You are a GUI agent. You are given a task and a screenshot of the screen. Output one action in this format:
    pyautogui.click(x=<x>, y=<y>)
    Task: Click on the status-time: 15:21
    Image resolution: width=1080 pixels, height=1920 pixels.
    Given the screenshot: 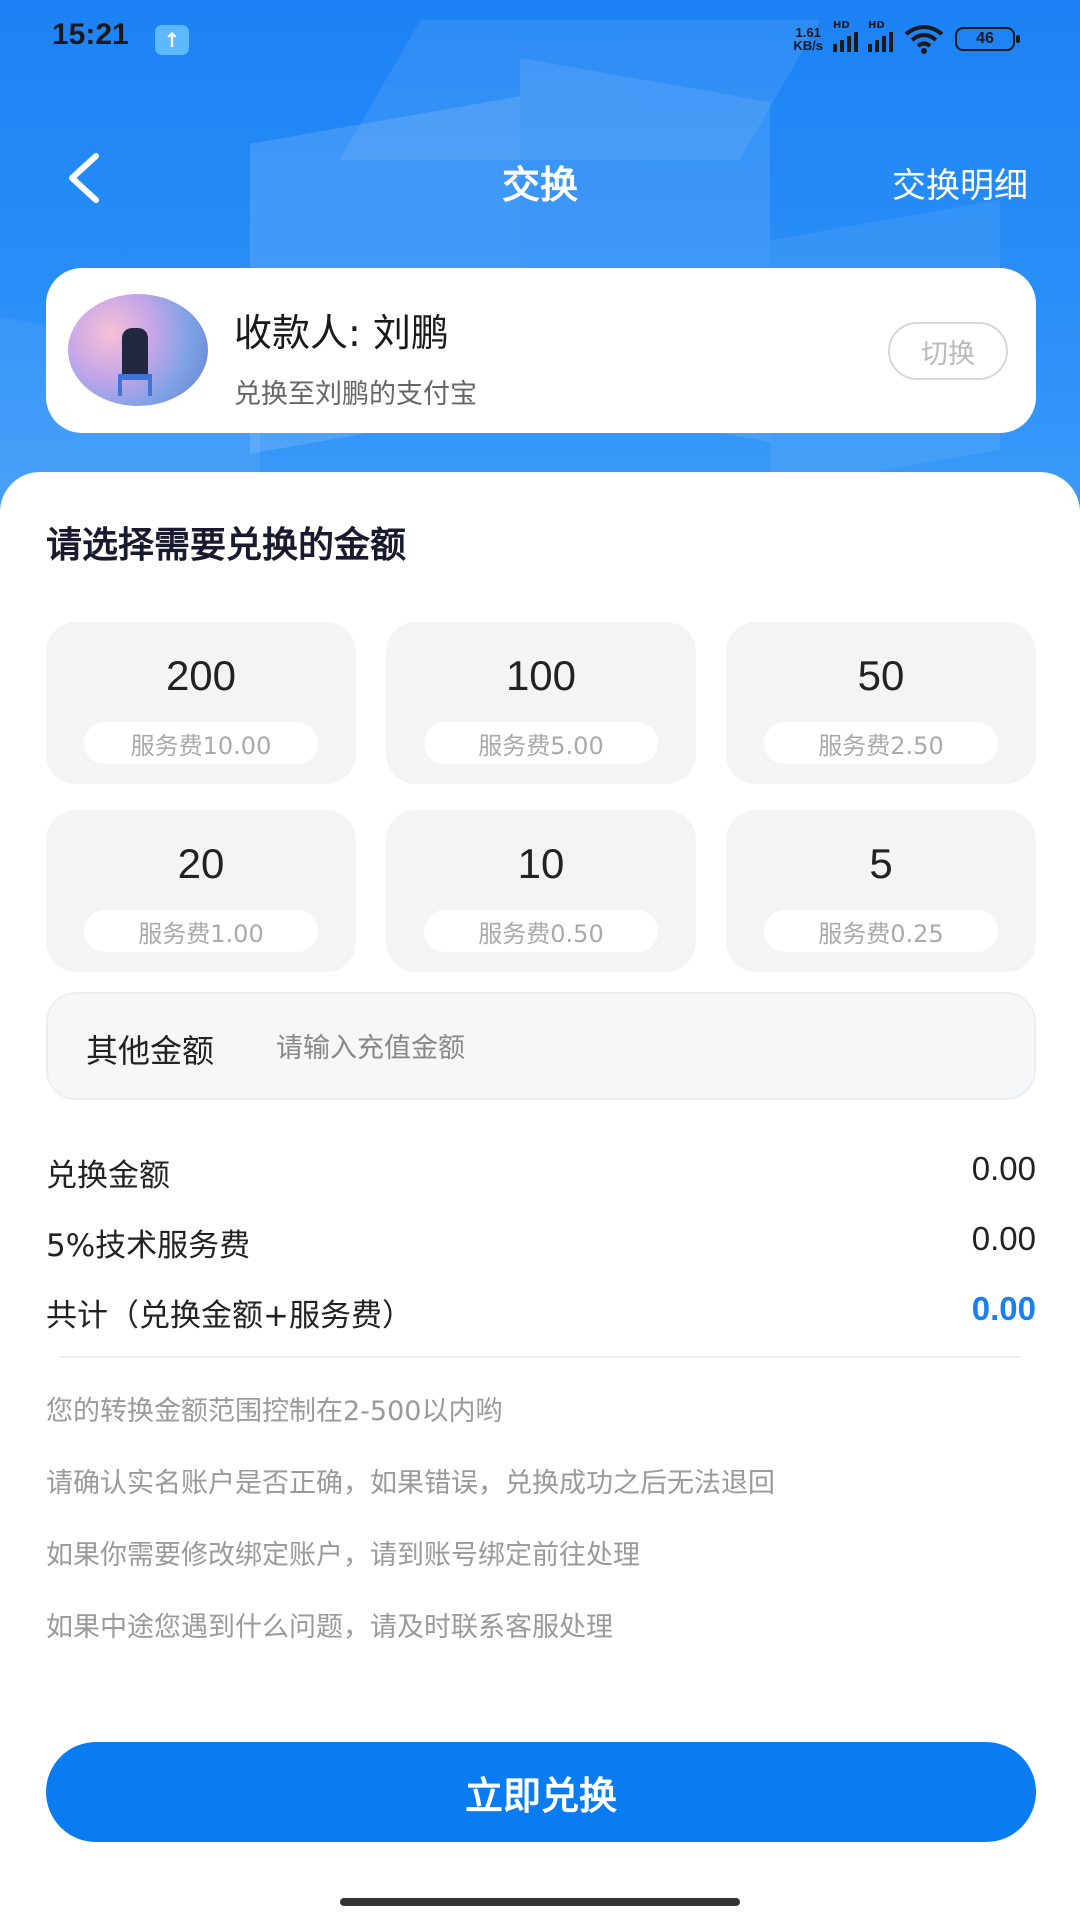 What is the action you would take?
    pyautogui.click(x=90, y=34)
    